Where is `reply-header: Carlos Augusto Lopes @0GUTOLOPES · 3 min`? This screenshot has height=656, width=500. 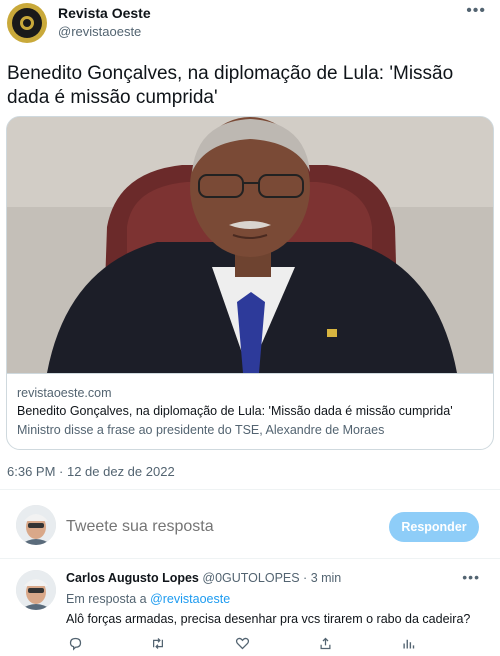 reply-header: Carlos Augusto Lopes @0GUTOLOPES · 3 min is located at coordinates (203, 578).